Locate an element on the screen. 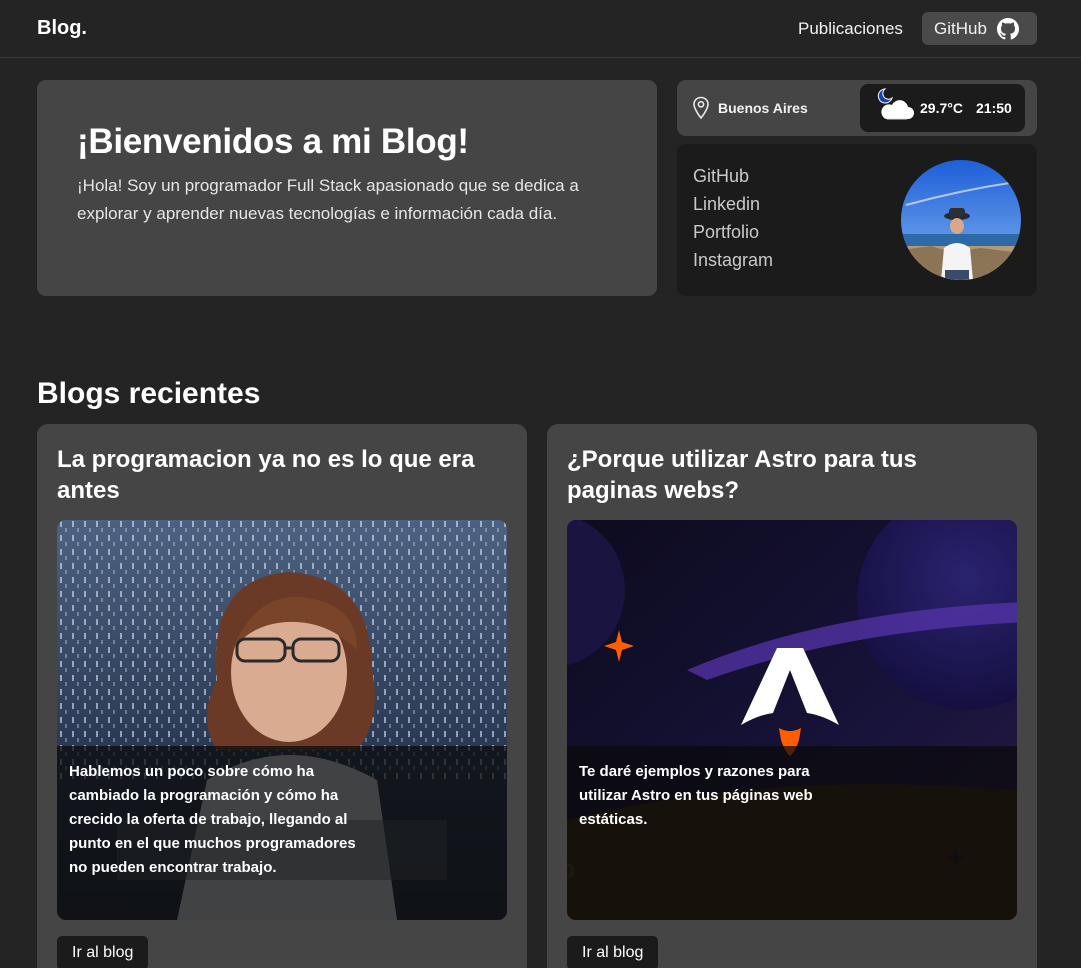 The height and width of the screenshot is (968, 1081). welcome-title: ¡Bienvenidos a mi Blog! is located at coordinates (273, 141).